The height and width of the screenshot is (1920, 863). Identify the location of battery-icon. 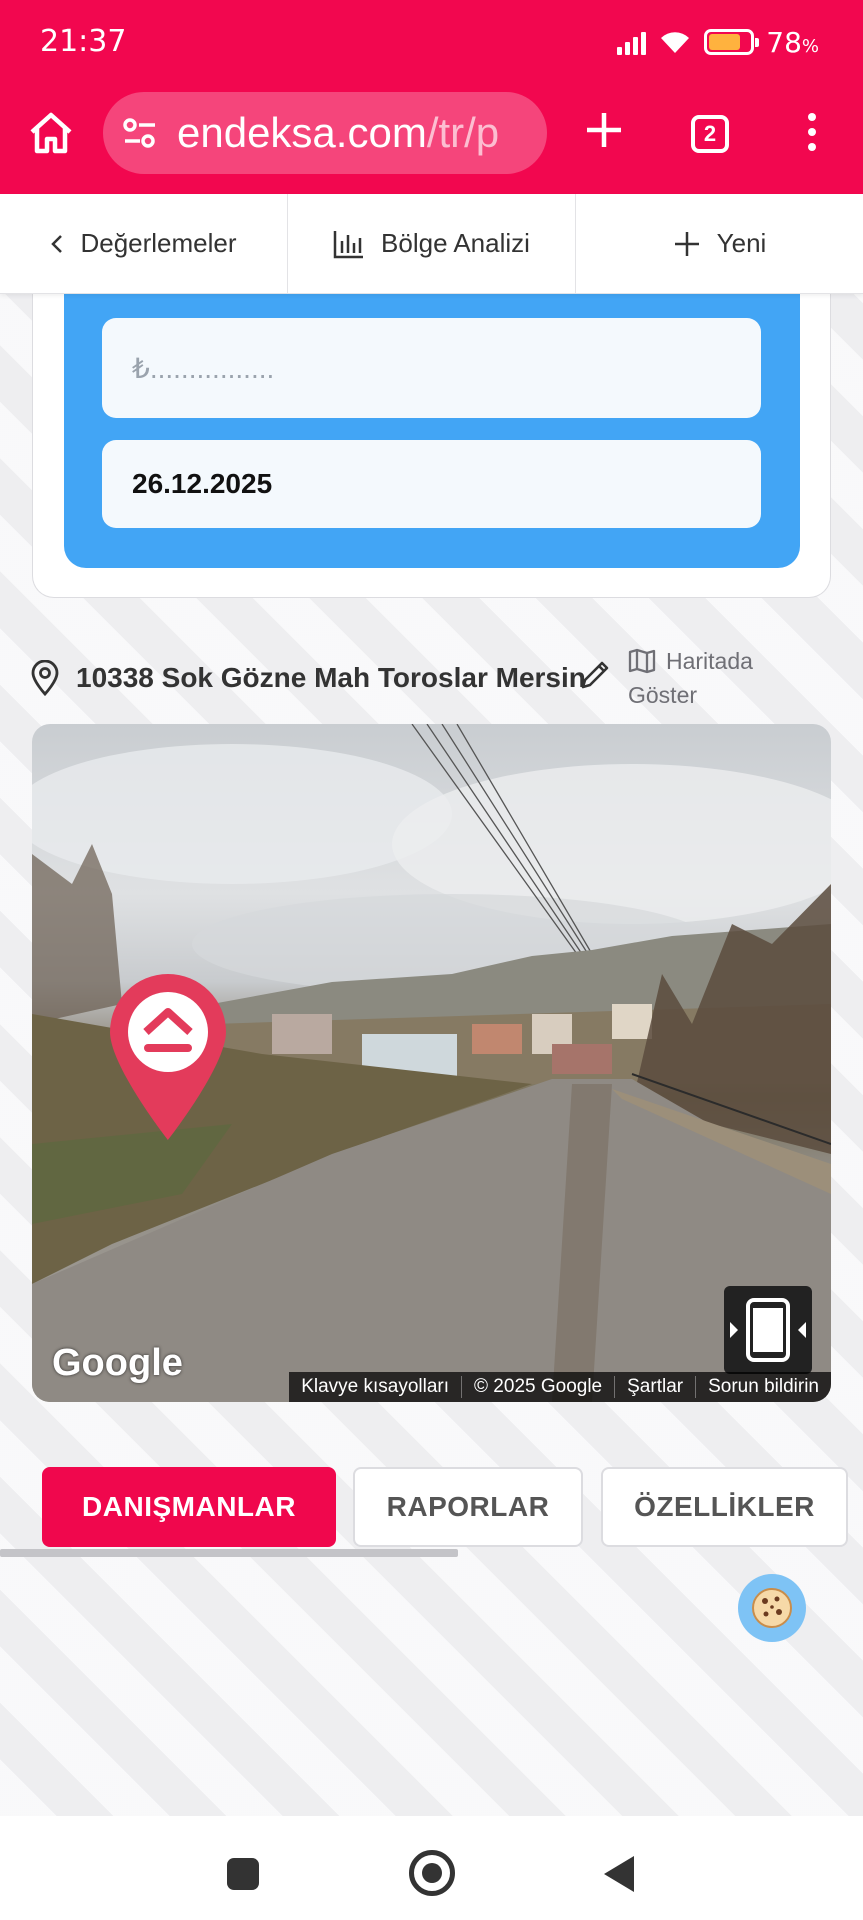
(732, 42).